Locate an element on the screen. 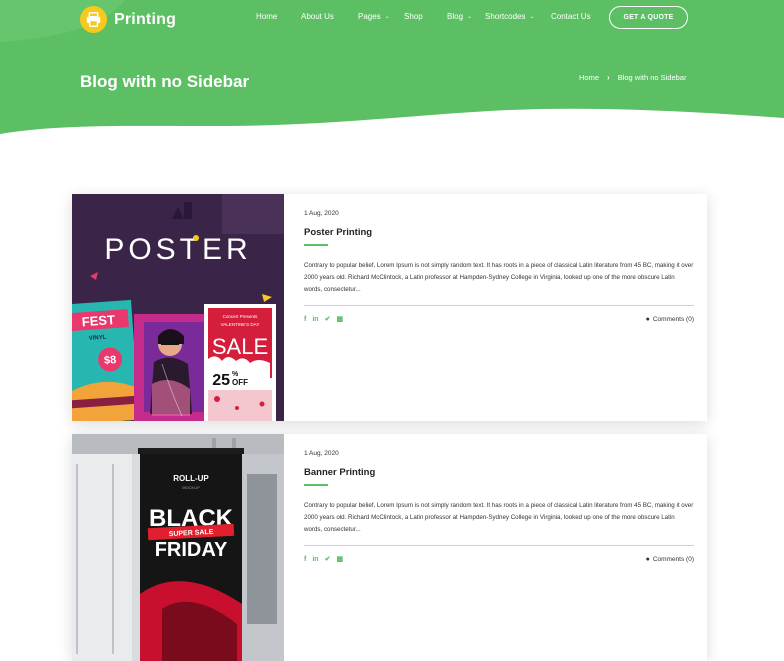 This screenshot has width=784, height=661. poster-headline: POSTER is located at coordinates (177, 249).